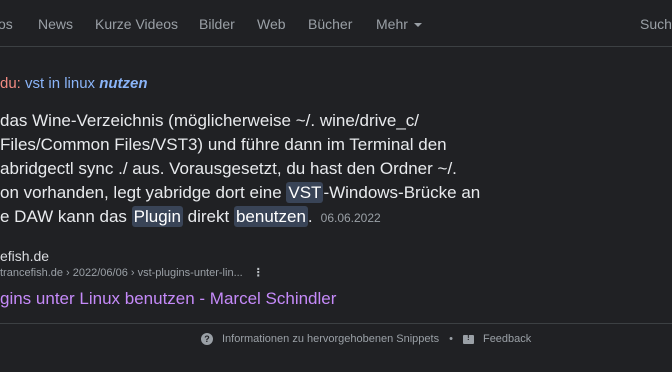  Describe the element at coordinates (392, 24) in the screenshot. I see `tab-more-label: Mehr` at that location.